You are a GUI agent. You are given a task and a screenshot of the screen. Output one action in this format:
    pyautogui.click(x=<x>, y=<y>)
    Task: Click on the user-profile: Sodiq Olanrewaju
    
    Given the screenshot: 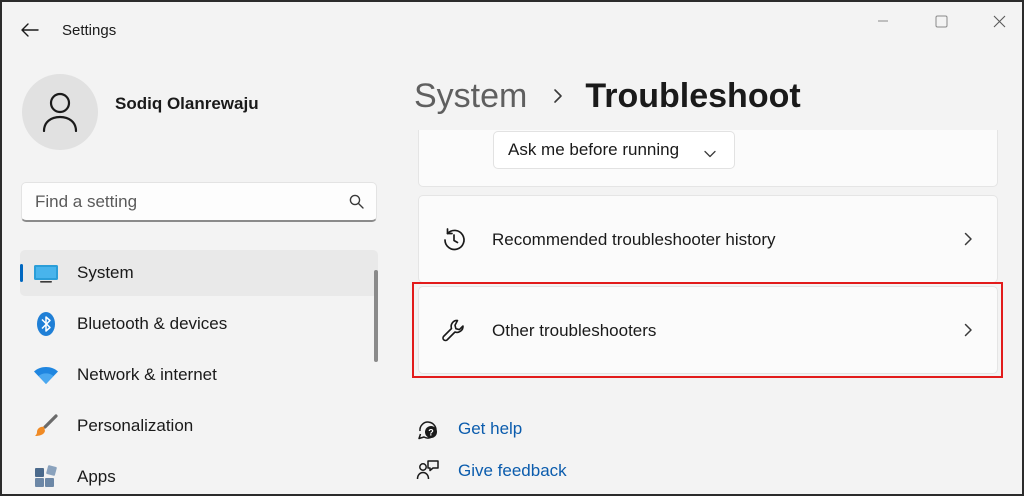 What is the action you would take?
    pyautogui.click(x=140, y=112)
    